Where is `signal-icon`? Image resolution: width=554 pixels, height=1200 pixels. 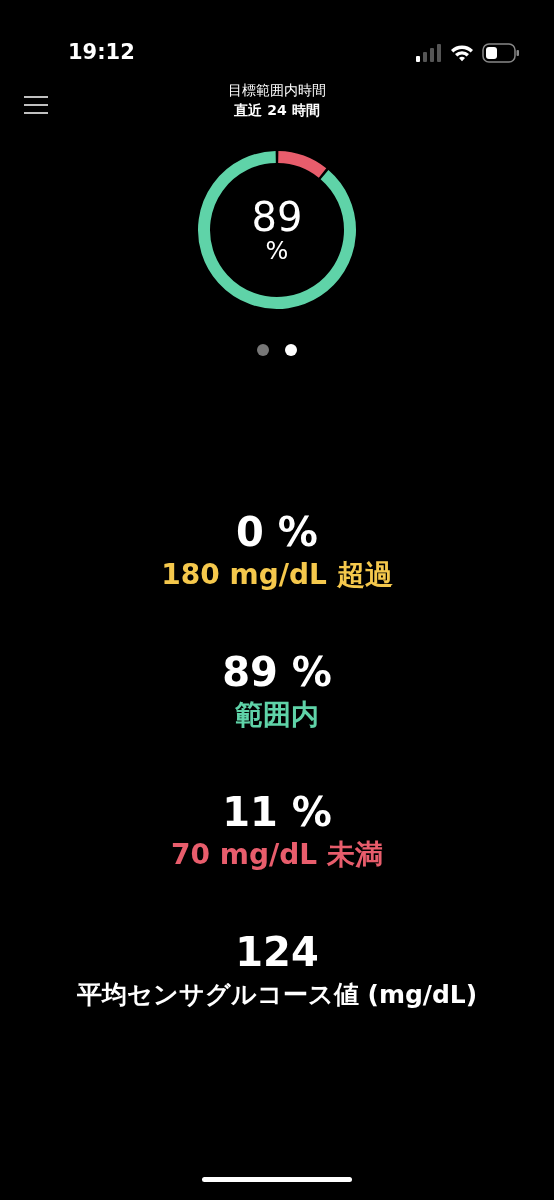 signal-icon is located at coordinates (429, 53).